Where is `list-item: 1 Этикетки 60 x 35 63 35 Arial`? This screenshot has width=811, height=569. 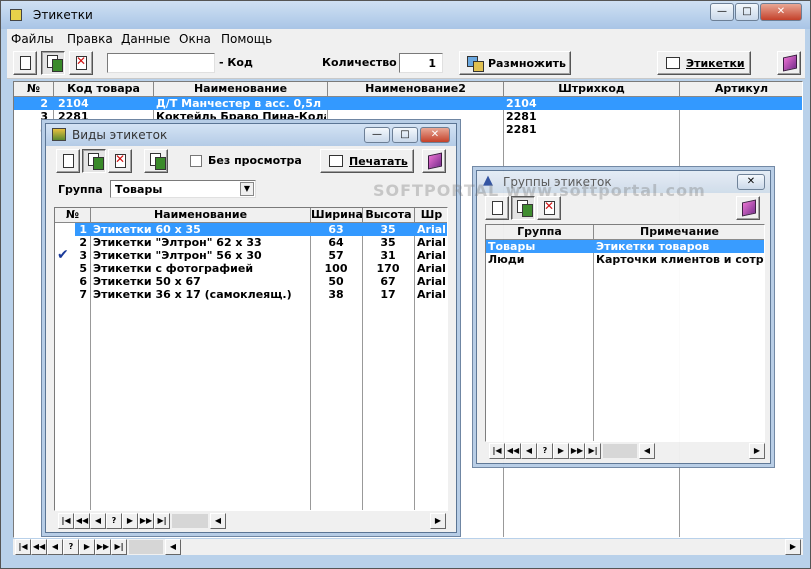 list-item: 1 Этикетки 60 x 35 63 35 Arial is located at coordinates (261, 229).